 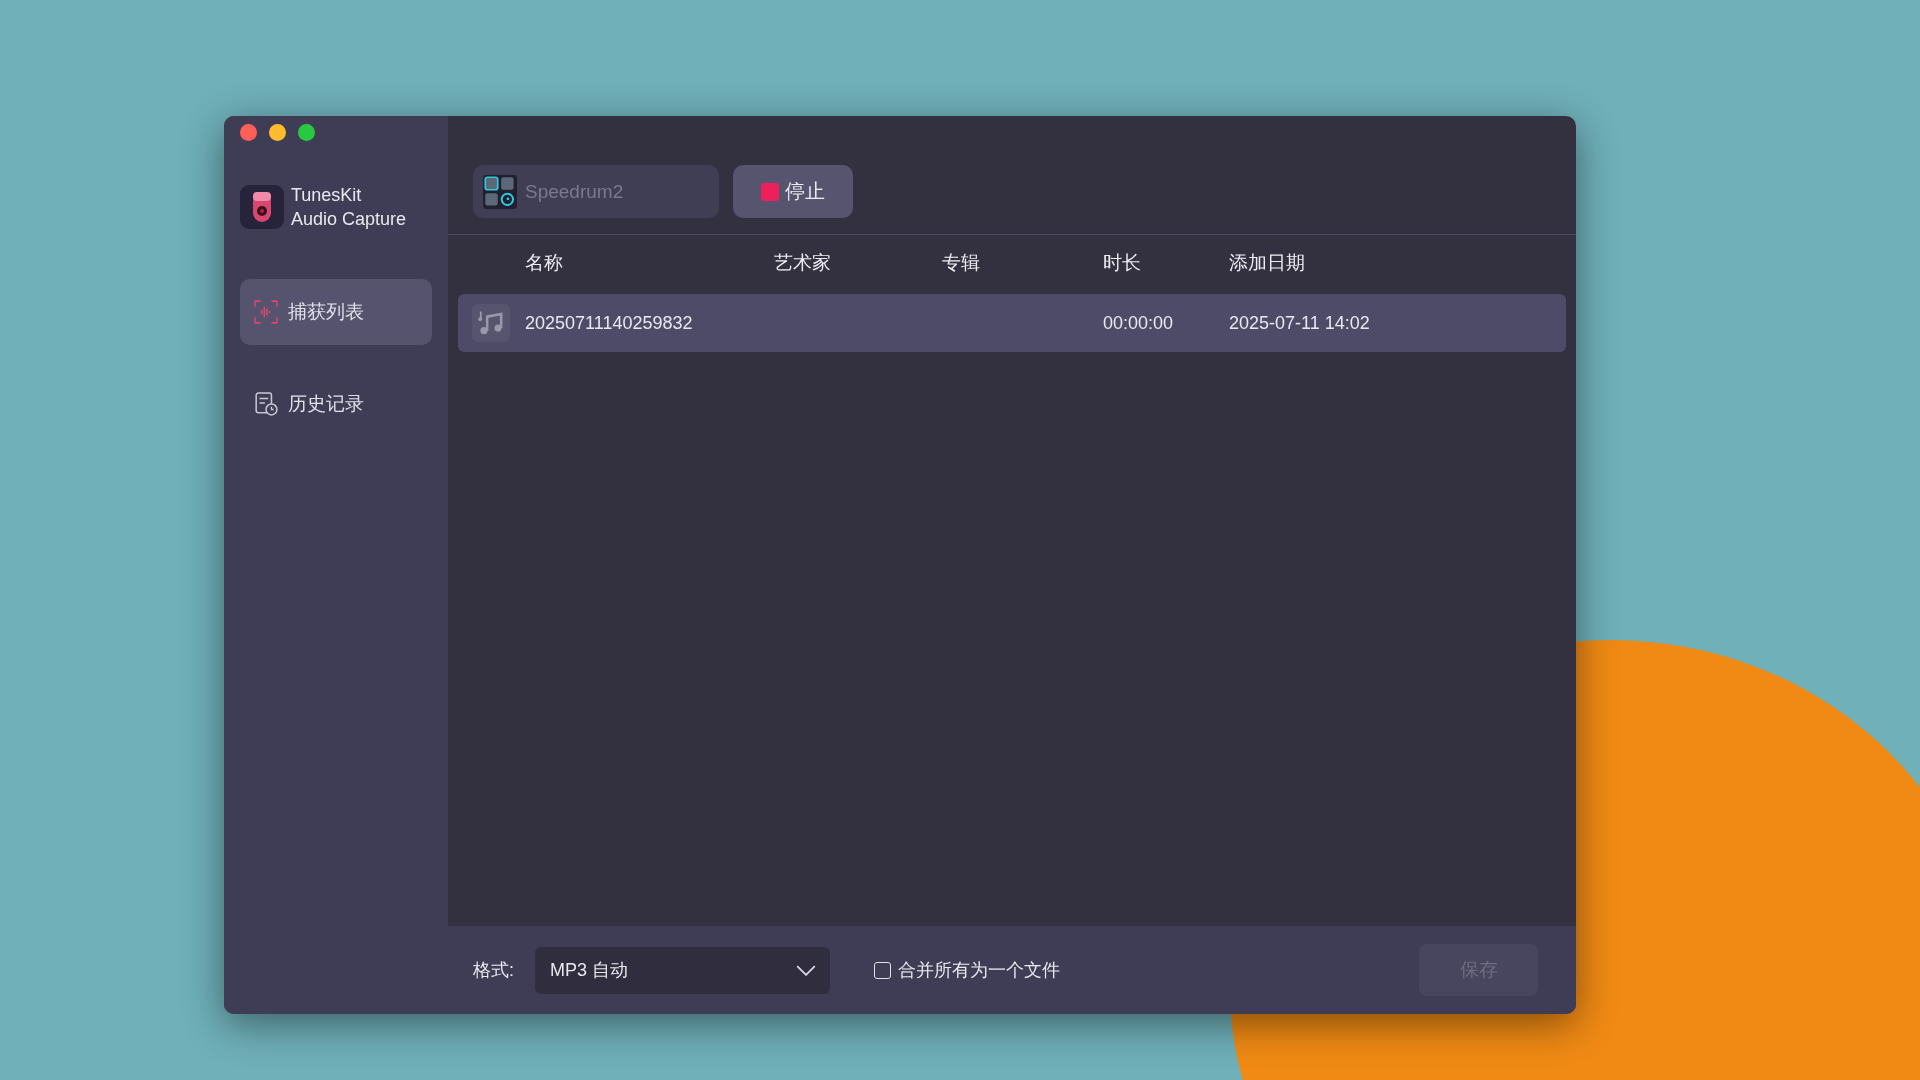 What do you see at coordinates (327, 195) in the screenshot?
I see `app-name: TunesKit` at bounding box center [327, 195].